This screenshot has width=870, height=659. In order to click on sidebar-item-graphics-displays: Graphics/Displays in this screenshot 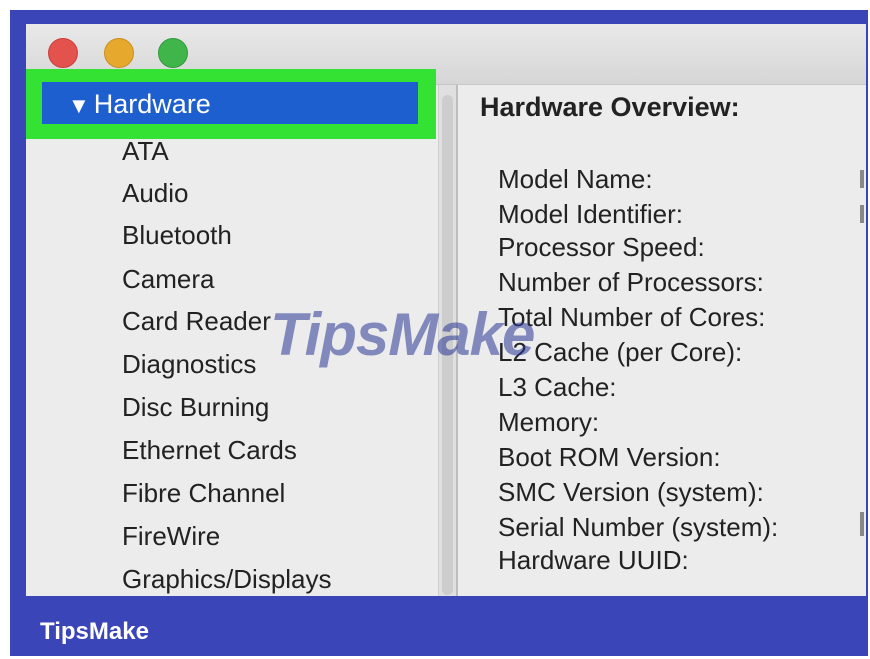, I will do `click(227, 579)`.